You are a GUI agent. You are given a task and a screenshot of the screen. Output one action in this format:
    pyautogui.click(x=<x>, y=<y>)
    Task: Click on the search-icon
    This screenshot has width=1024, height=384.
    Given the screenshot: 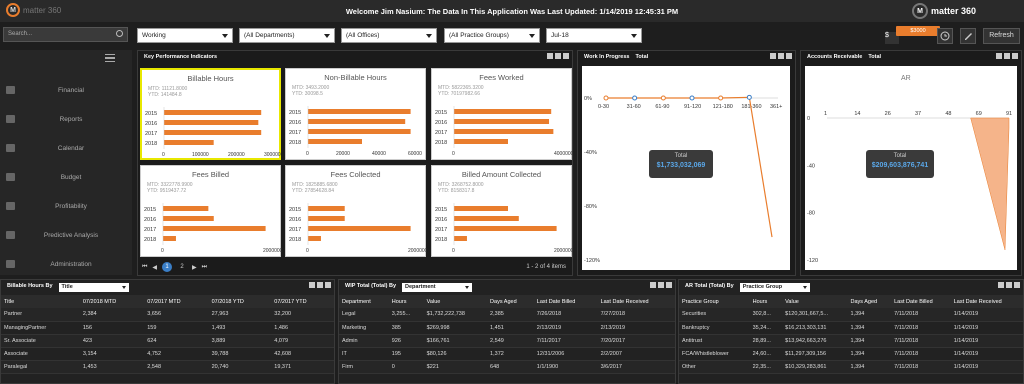 What is the action you would take?
    pyautogui.click(x=119, y=33)
    